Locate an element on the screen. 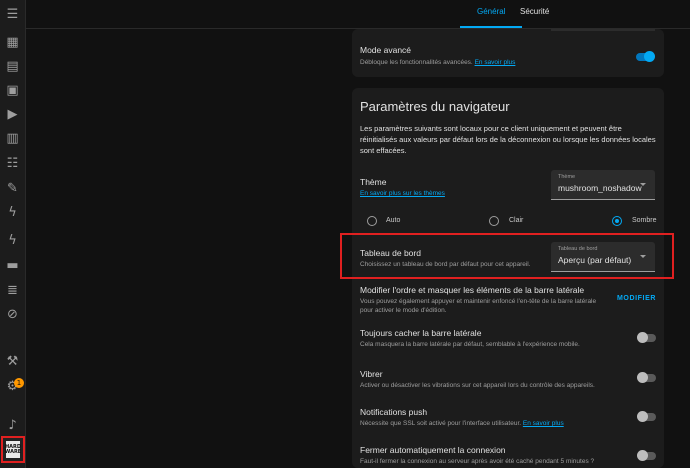 The width and height of the screenshot is (690, 468). radio-dark is located at coordinates (617, 221).